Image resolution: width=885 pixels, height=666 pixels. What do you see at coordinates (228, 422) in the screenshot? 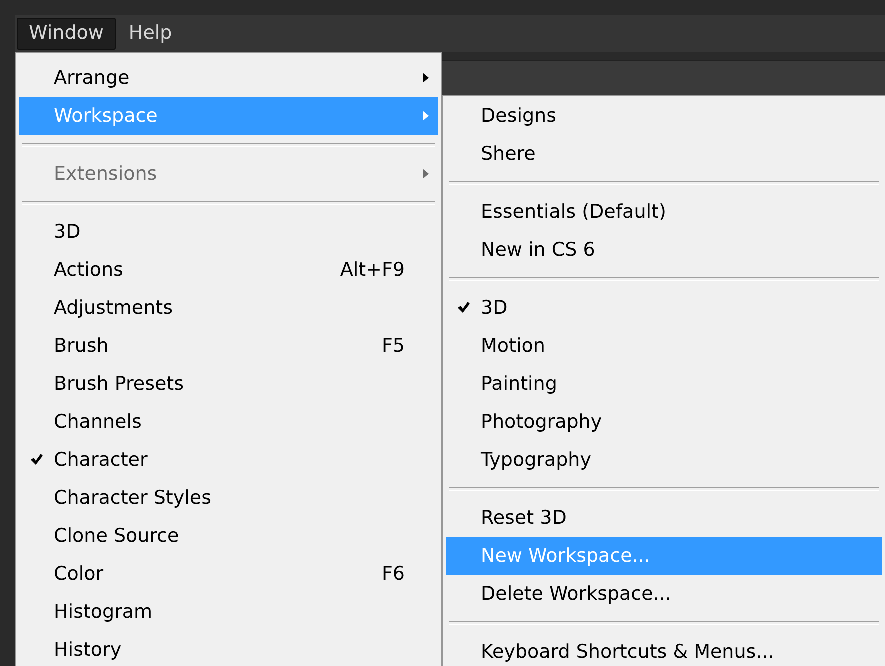
I see `menu-item: Channels` at bounding box center [228, 422].